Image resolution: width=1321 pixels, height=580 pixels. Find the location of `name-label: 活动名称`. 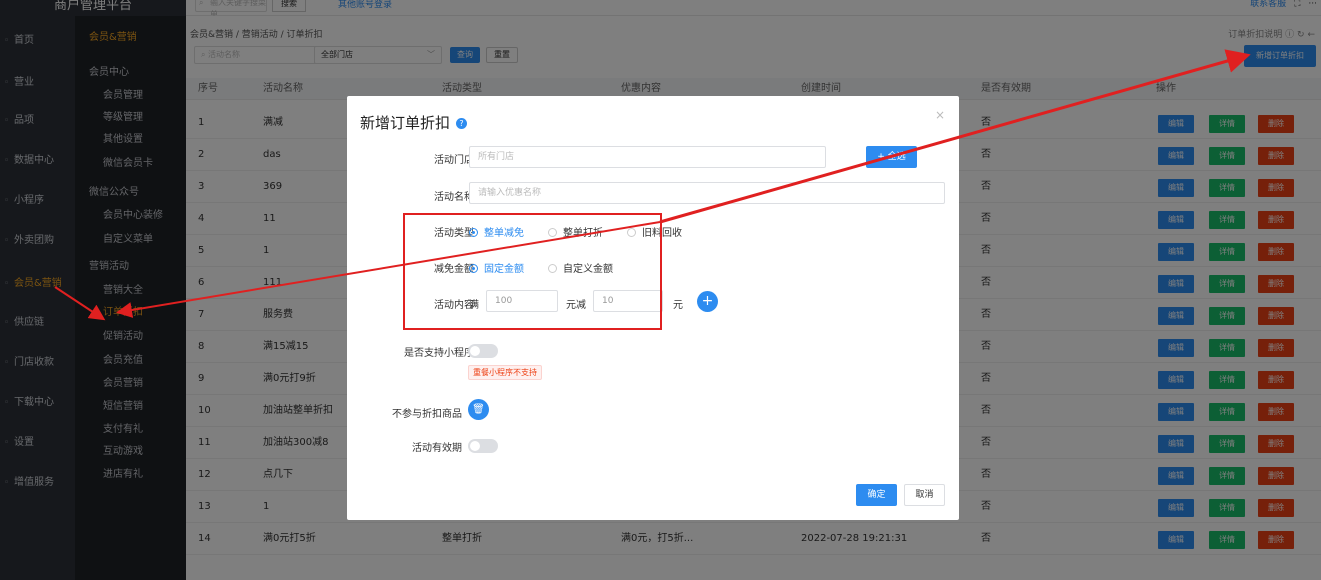

name-label: 活动名称 is located at coordinates (454, 197).